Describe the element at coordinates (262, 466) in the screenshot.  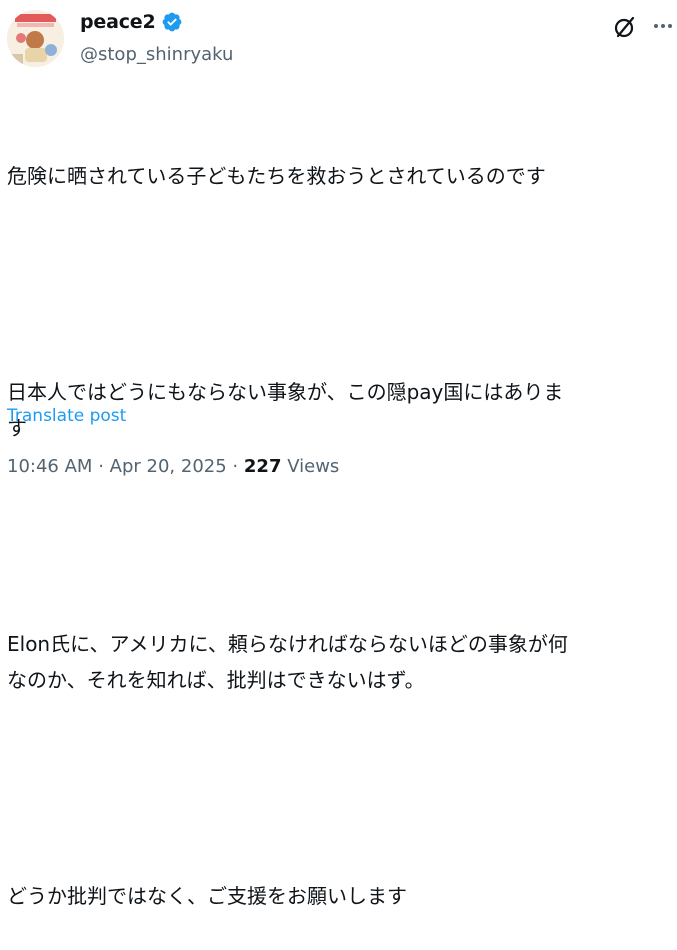
I see `views-count: 227` at that location.